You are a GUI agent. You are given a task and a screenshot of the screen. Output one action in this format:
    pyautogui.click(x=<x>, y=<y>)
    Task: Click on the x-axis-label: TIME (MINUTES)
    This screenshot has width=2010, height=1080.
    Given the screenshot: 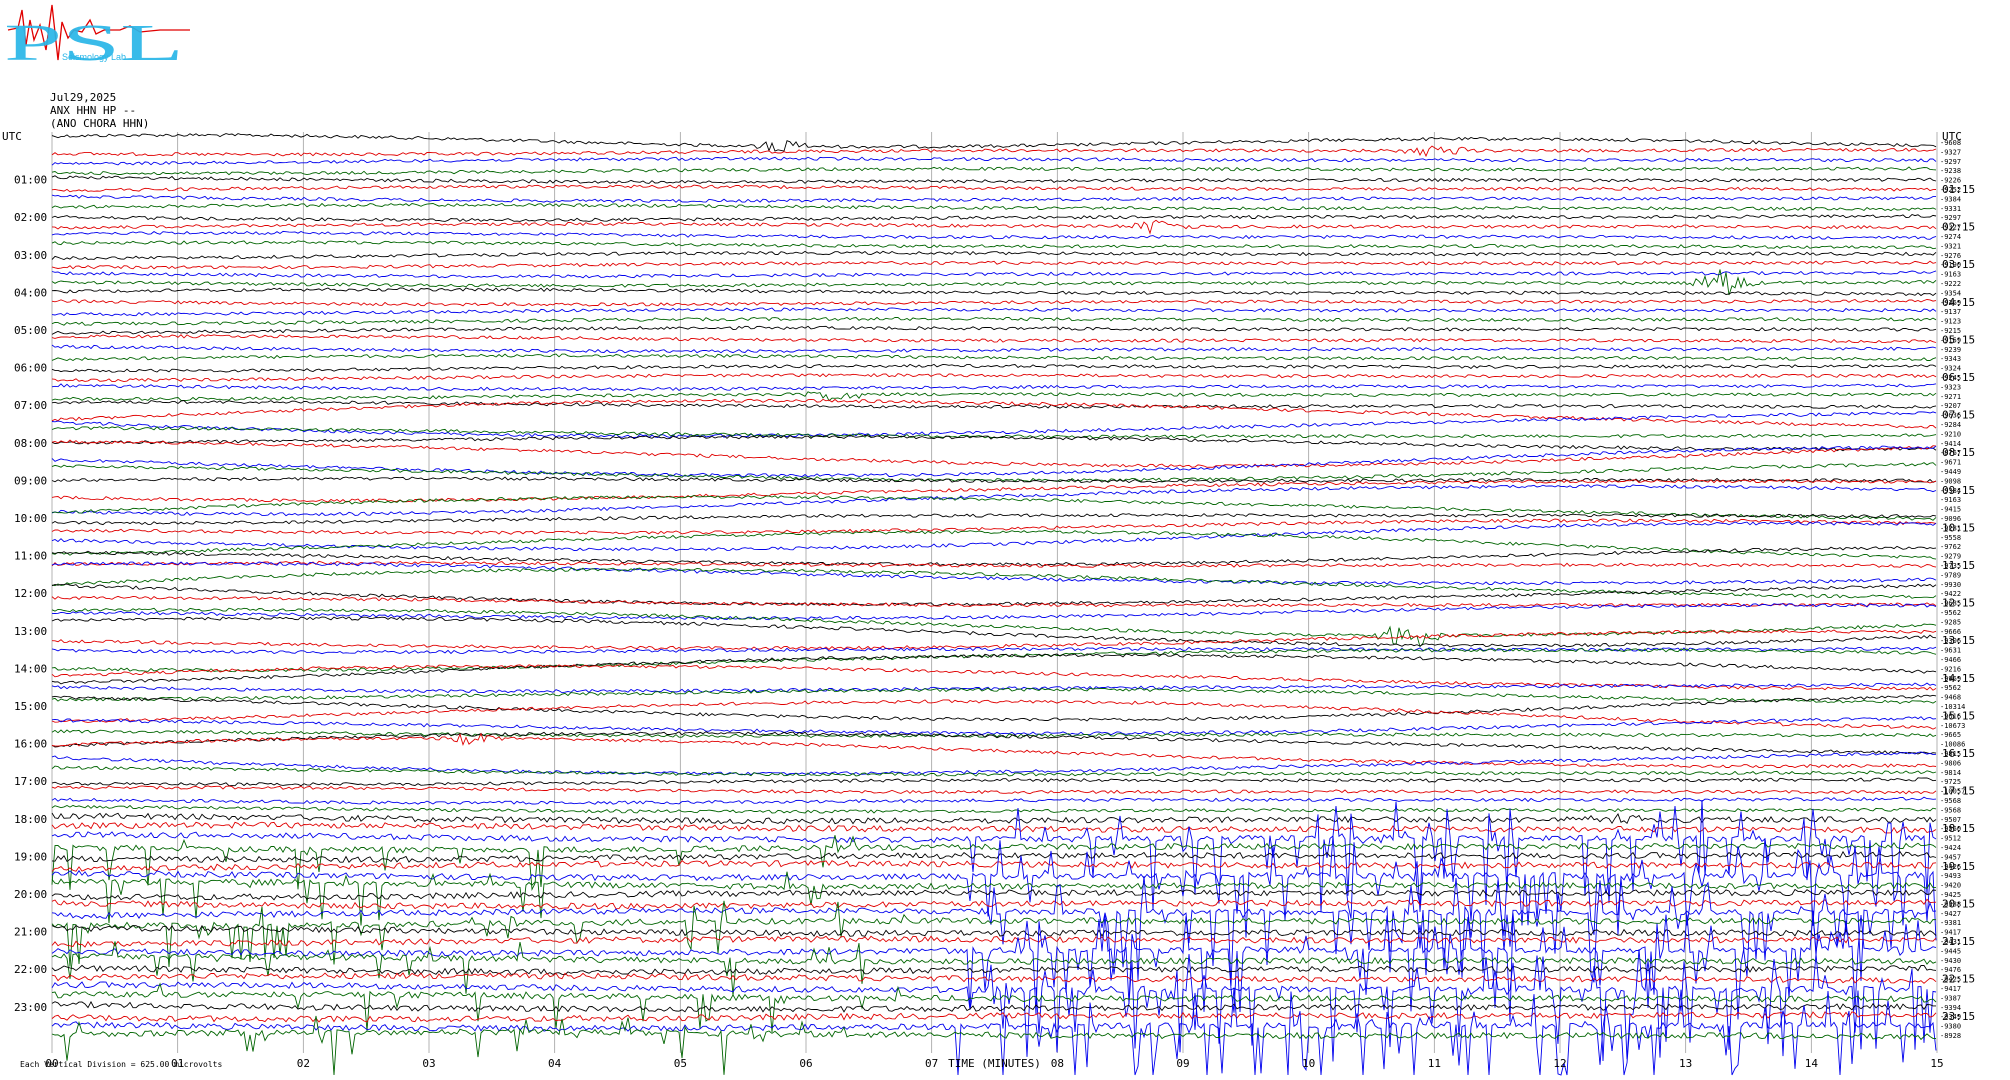 What is the action you would take?
    pyautogui.click(x=994, y=1063)
    